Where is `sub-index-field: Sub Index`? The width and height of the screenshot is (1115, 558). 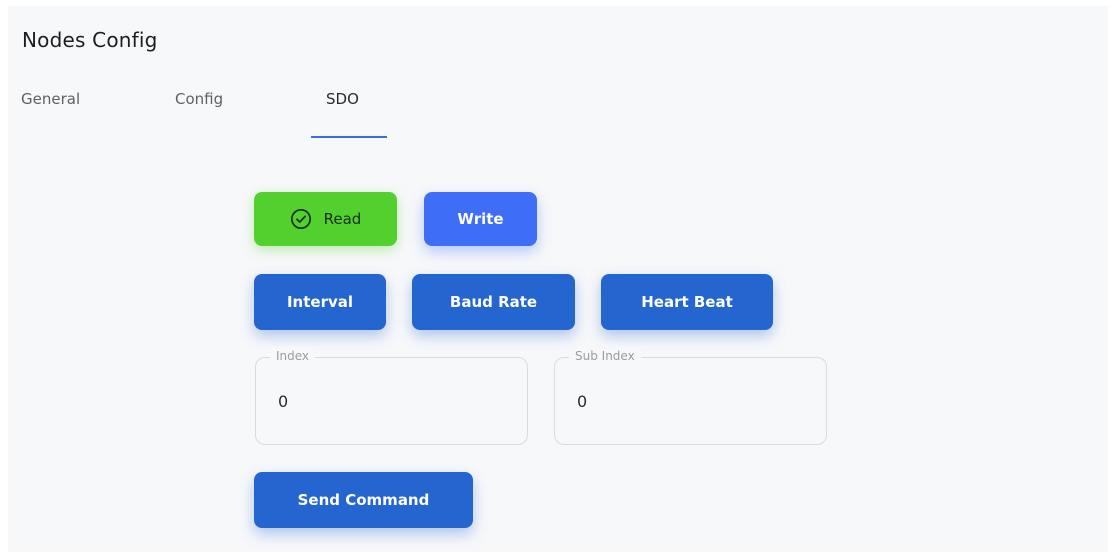
sub-index-field: Sub Index is located at coordinates (690, 397).